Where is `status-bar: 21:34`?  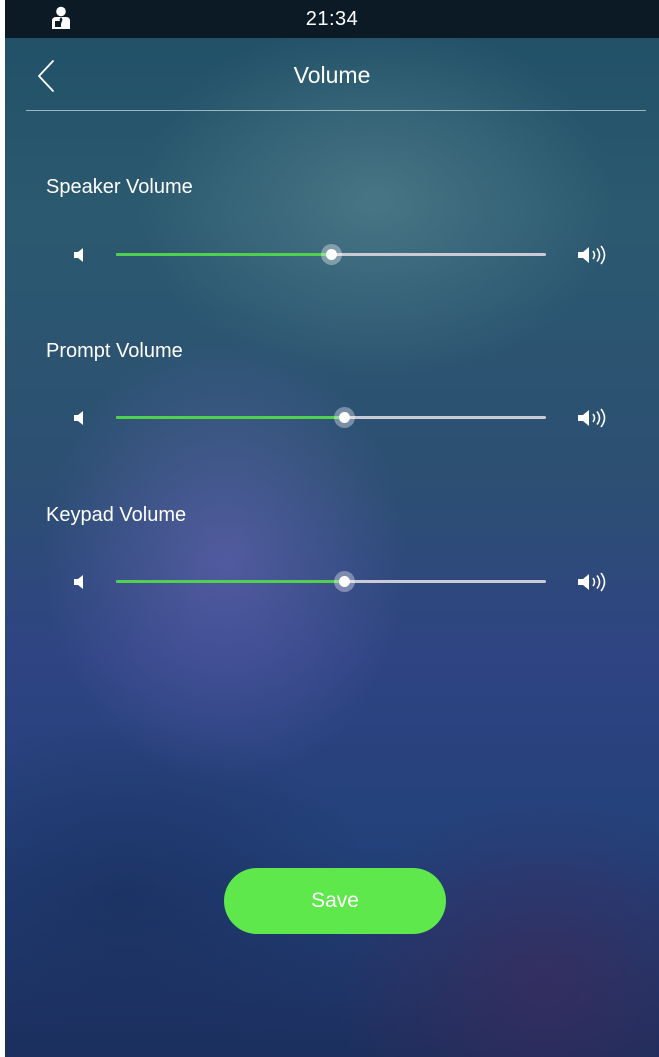
status-bar: 21:34 is located at coordinates (332, 19).